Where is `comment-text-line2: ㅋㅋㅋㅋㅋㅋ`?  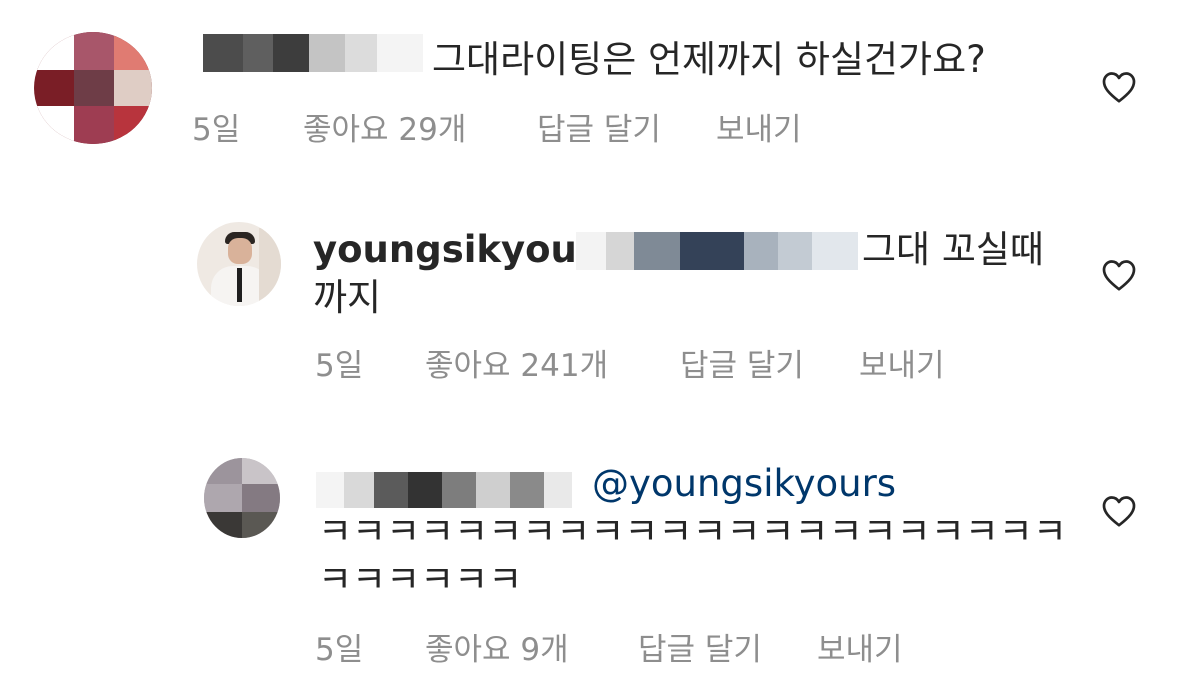 comment-text-line2: ㅋㅋㅋㅋㅋㅋ is located at coordinates (420, 579).